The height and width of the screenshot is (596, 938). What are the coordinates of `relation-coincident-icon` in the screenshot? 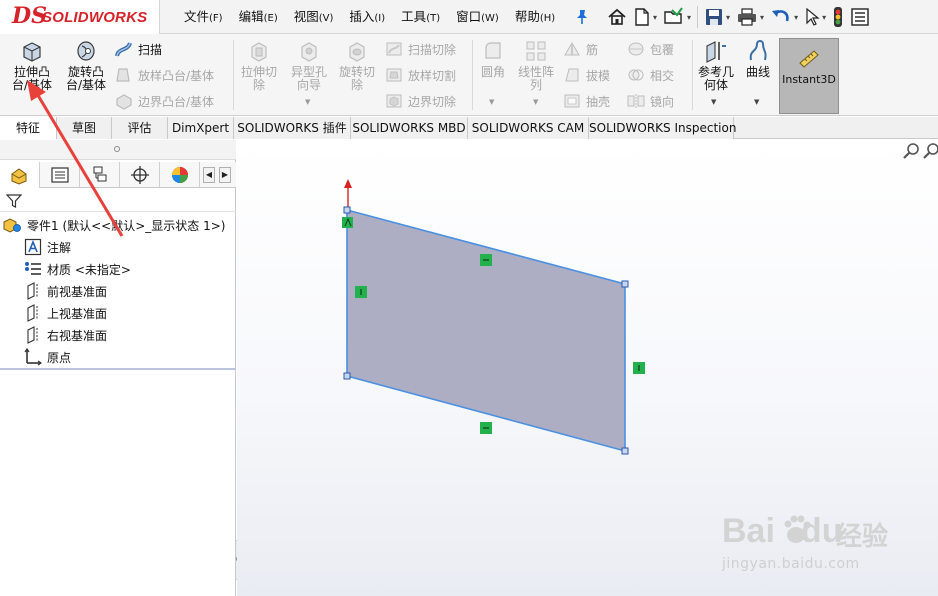 It's located at (347, 222).